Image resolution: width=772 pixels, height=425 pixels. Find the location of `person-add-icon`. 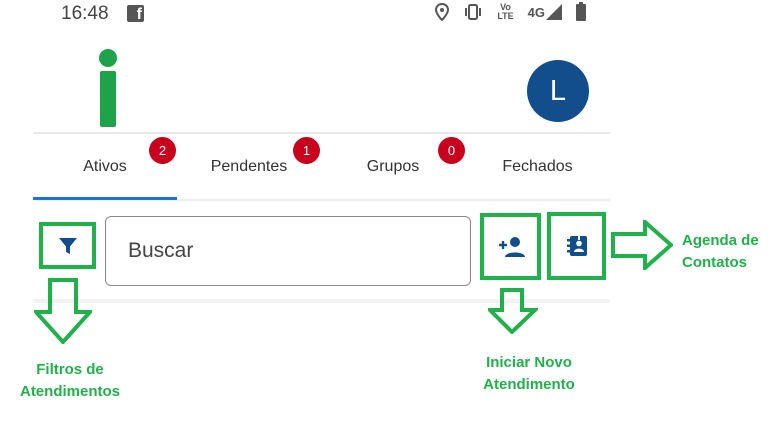

person-add-icon is located at coordinates (511, 246).